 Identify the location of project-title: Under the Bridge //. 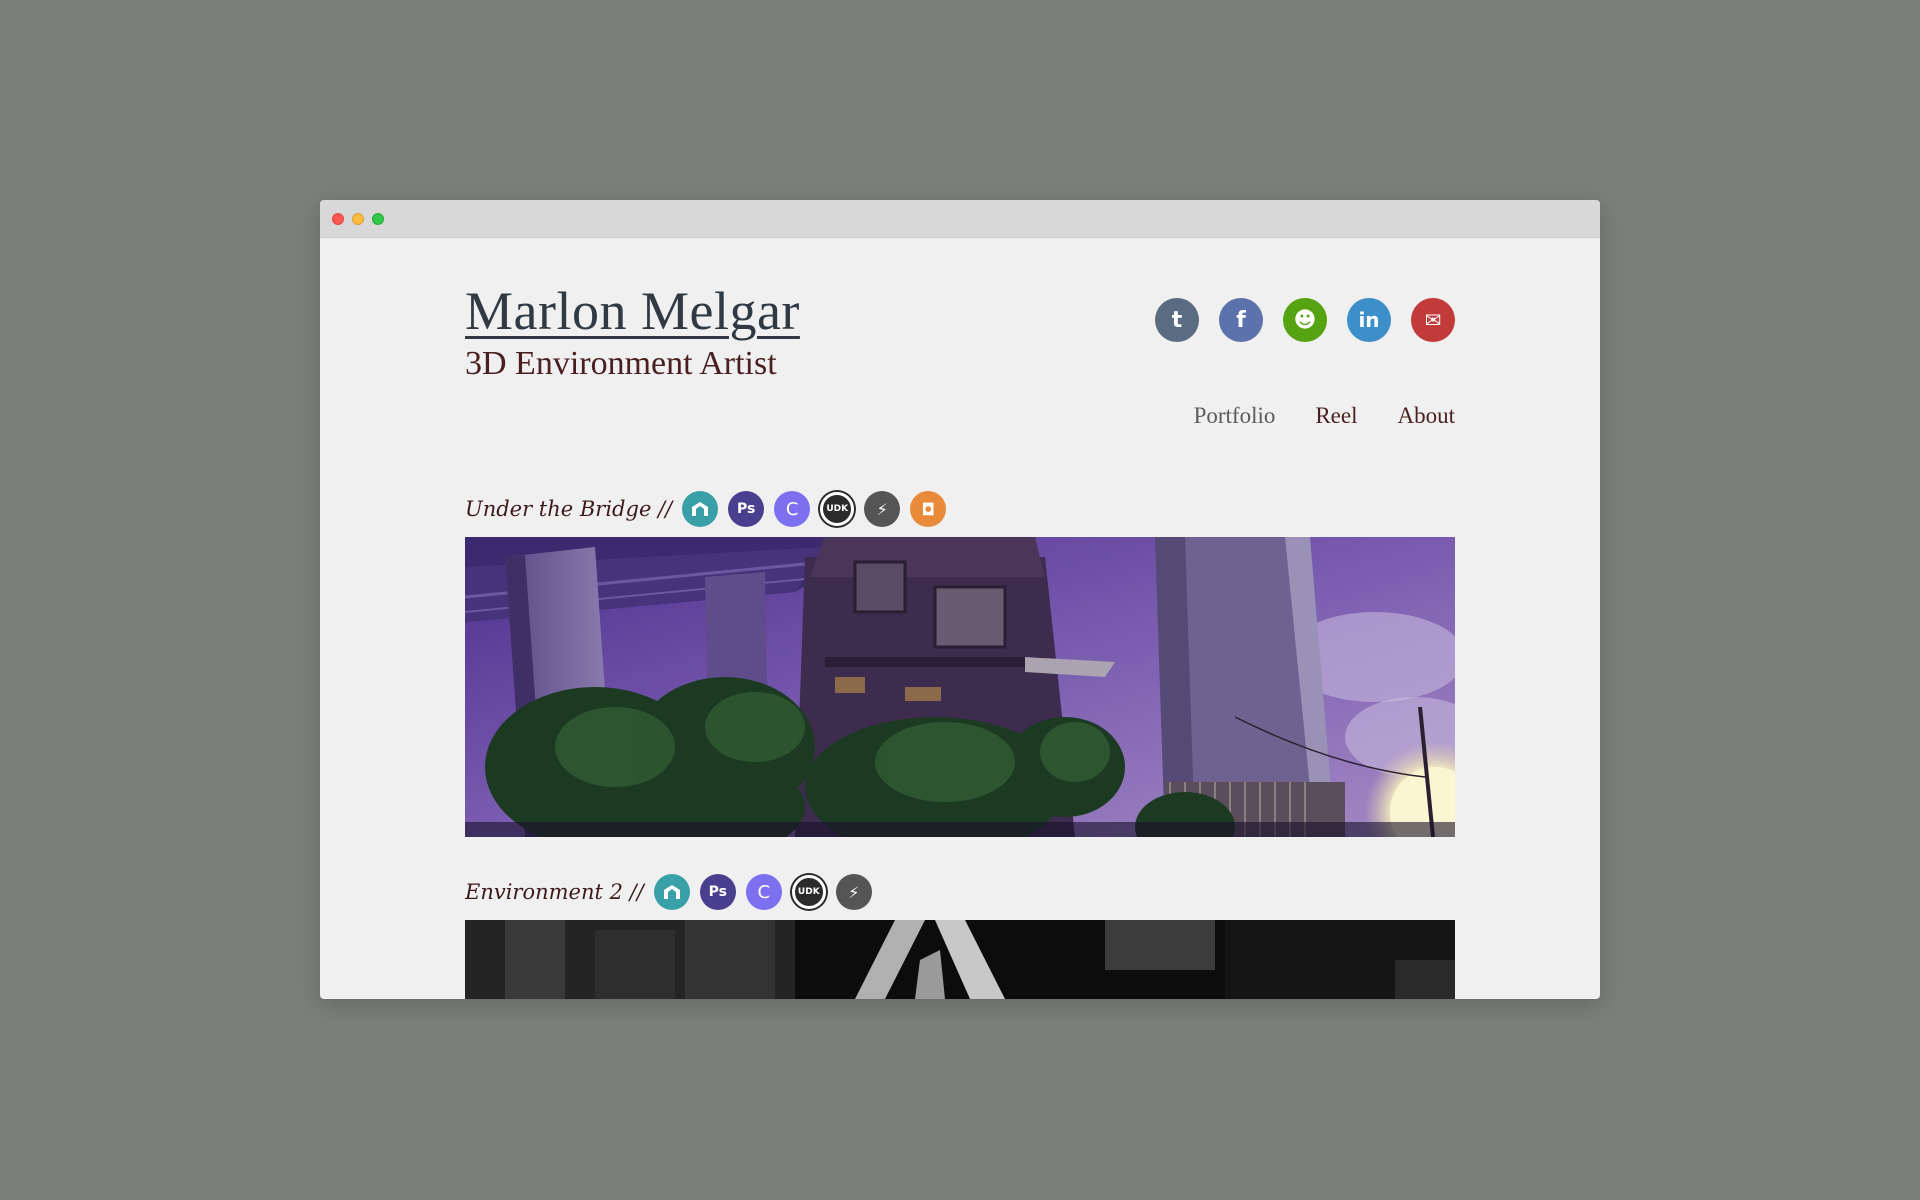
(568, 509).